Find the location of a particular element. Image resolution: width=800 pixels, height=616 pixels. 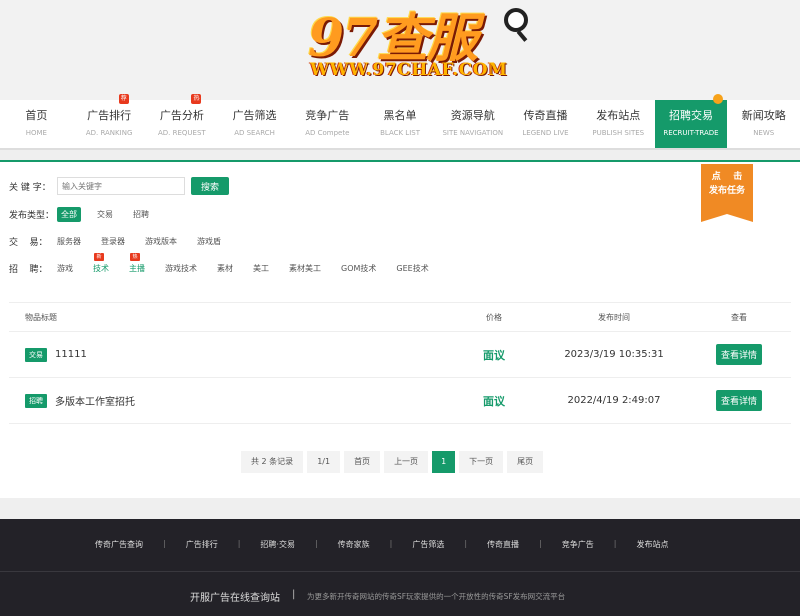

row-view-cell: 查看详情 is located at coordinates (739, 400).